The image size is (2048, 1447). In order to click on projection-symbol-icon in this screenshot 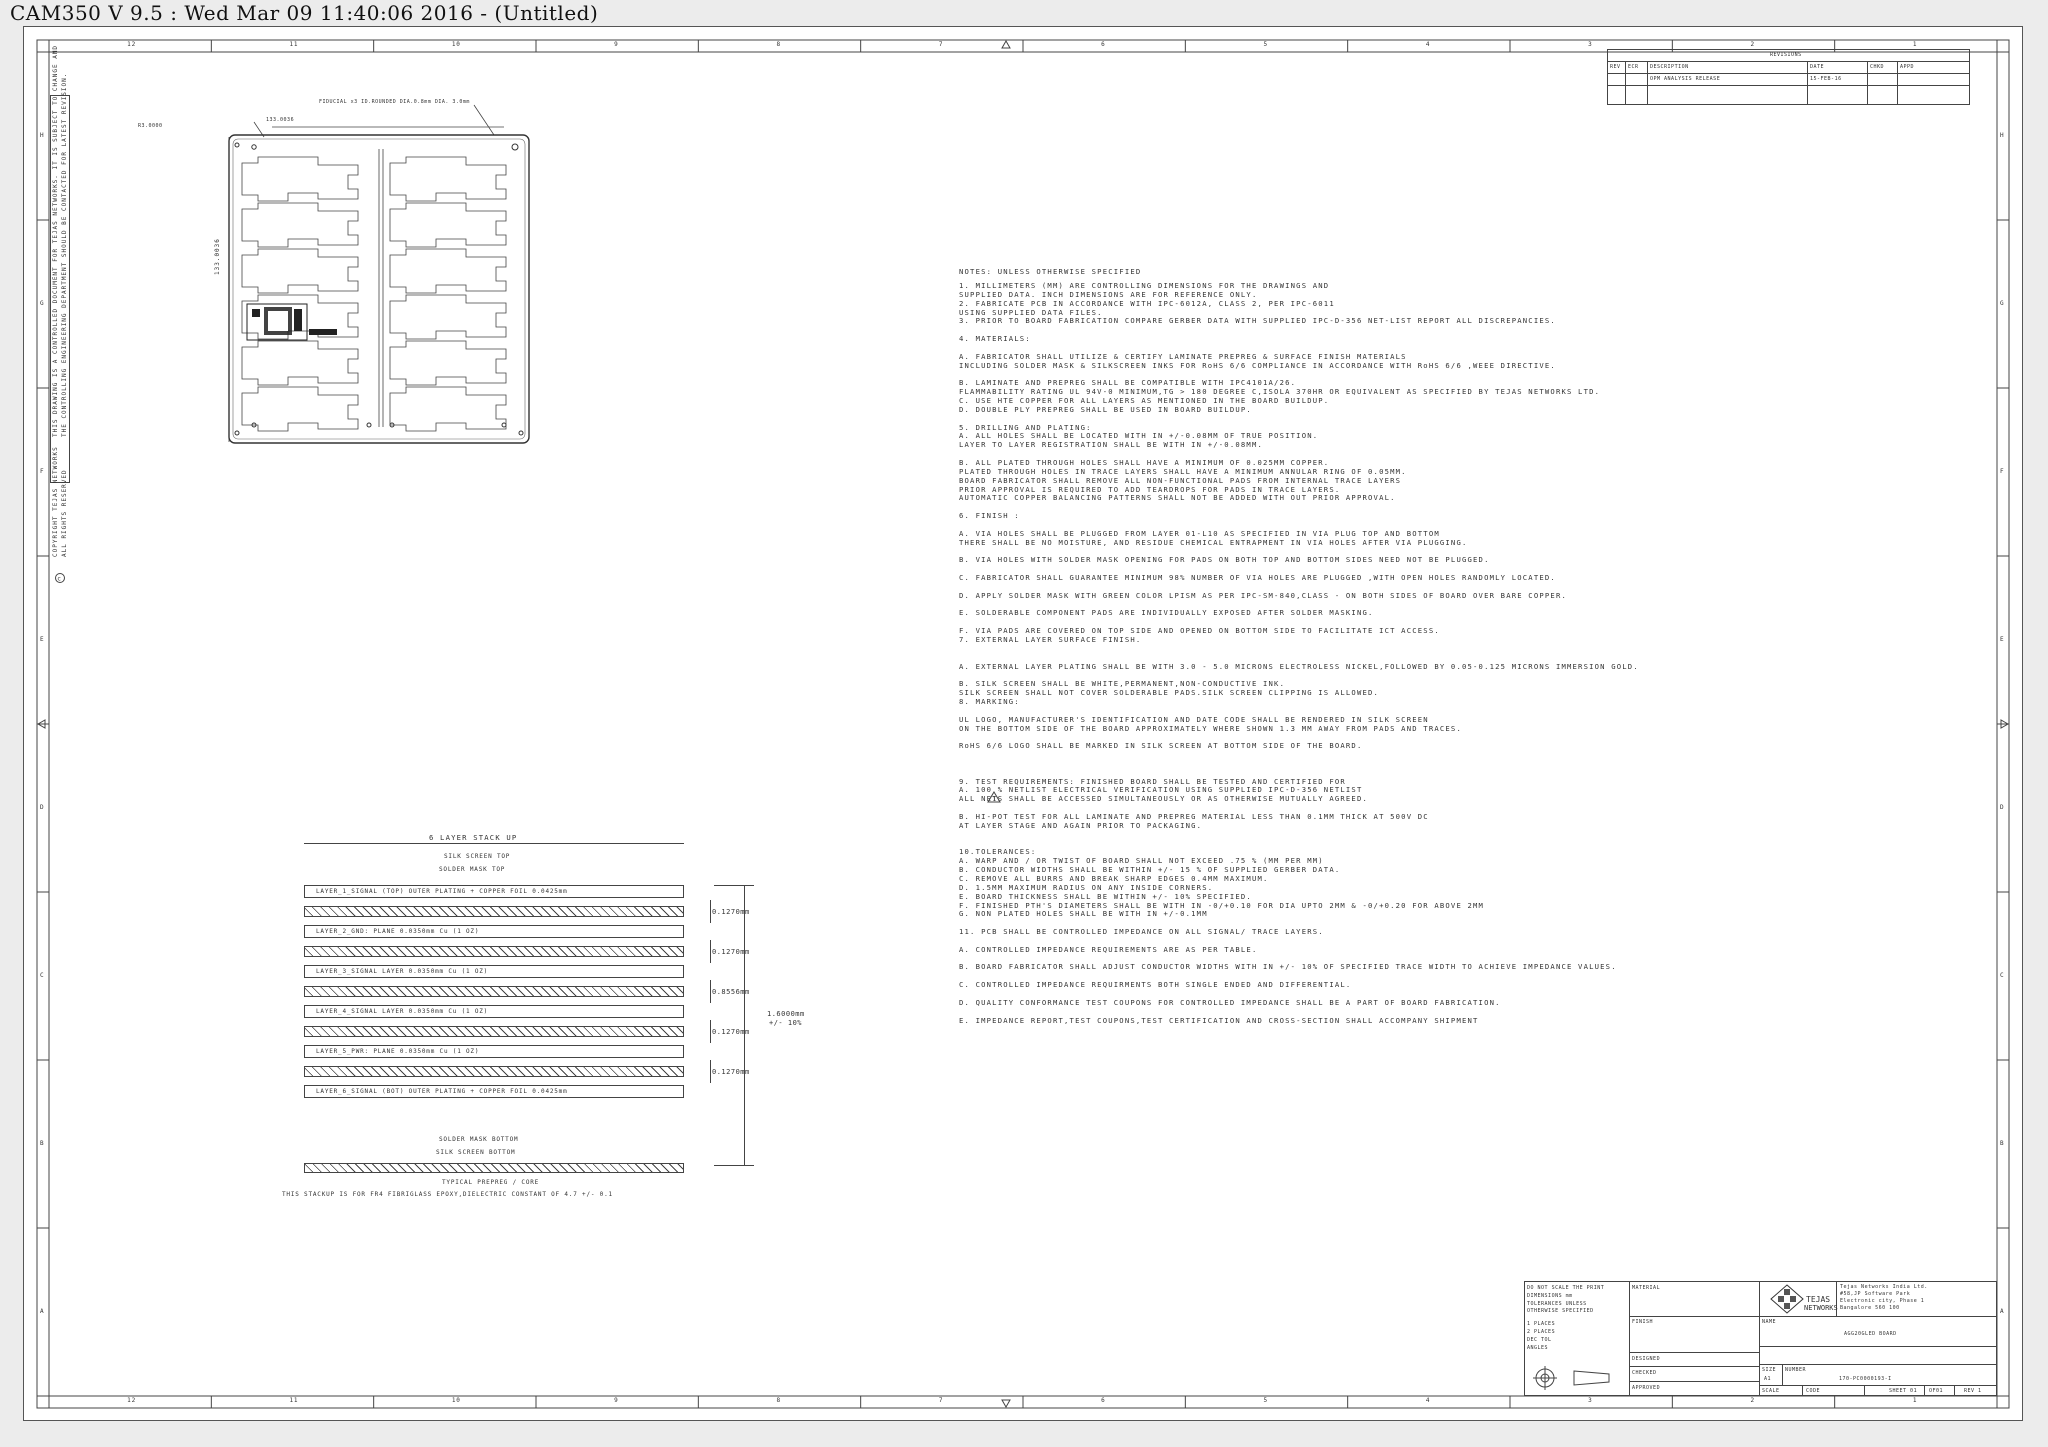, I will do `click(1571, 1378)`.